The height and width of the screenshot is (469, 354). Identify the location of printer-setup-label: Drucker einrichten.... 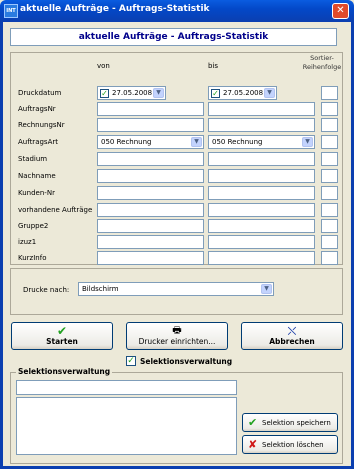
(177, 341).